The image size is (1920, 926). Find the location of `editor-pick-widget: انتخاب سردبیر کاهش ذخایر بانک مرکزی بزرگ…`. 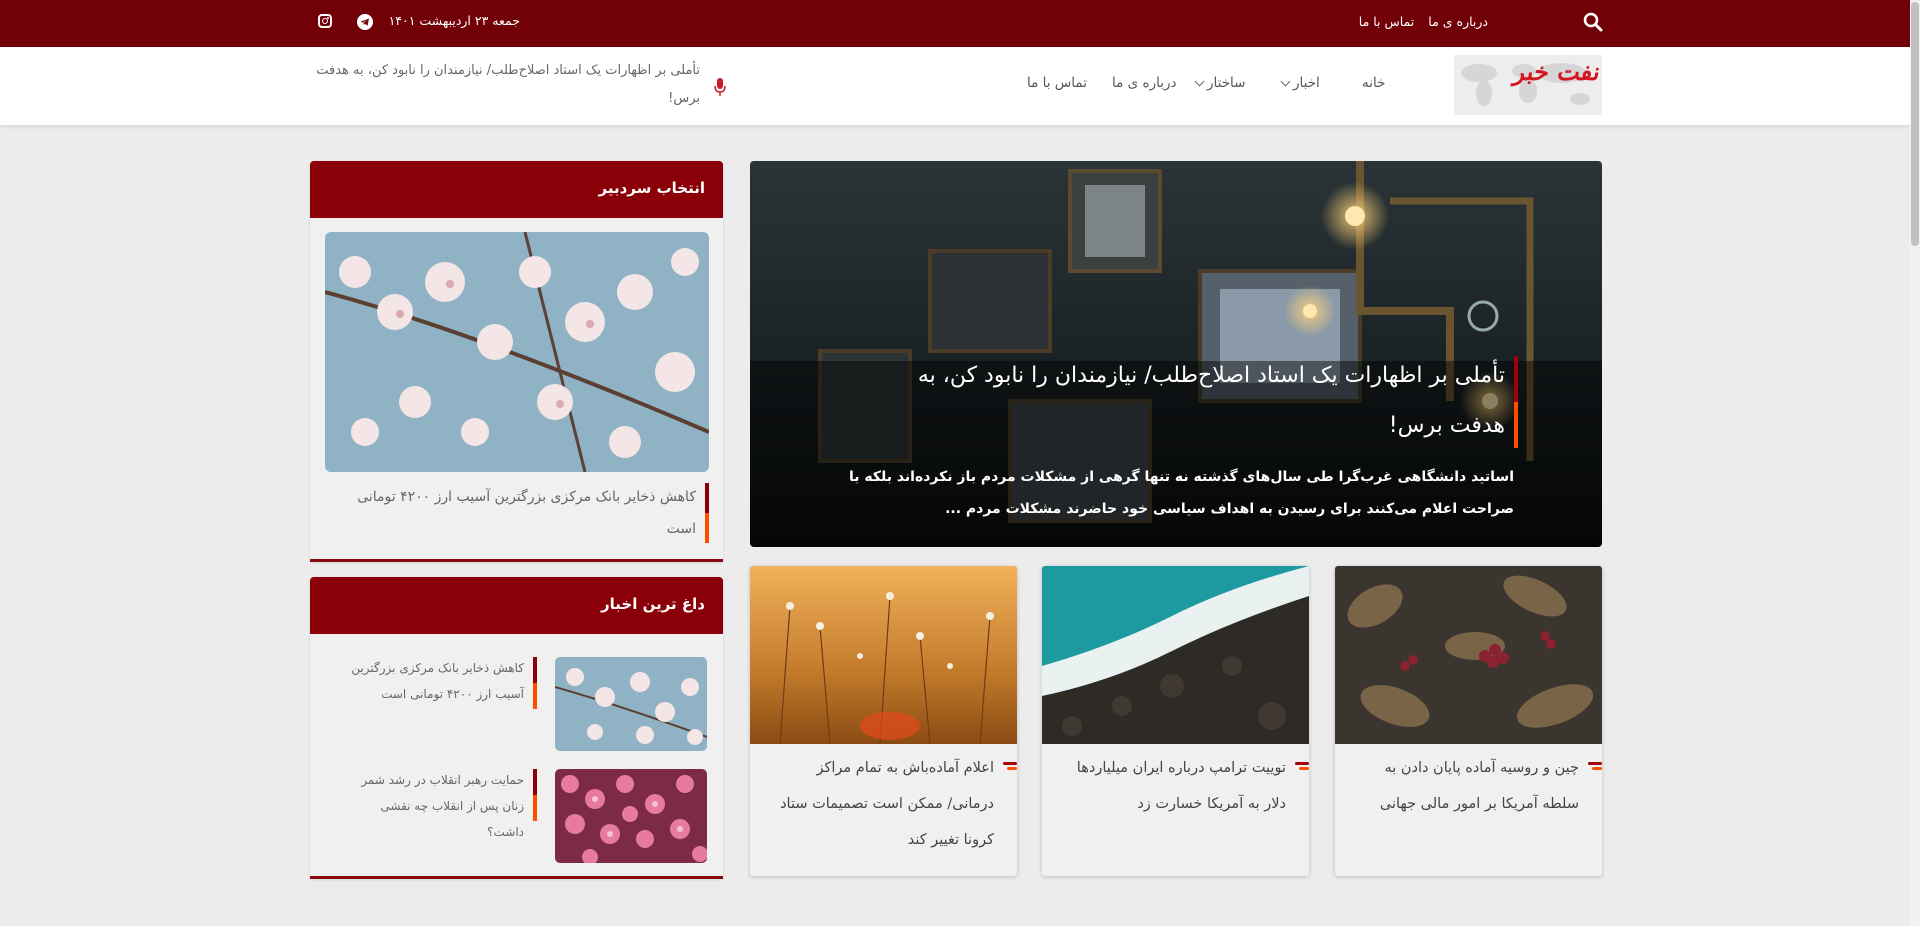

editor-pick-widget: انتخاب سردبیر کاهش ذخایر بانک مرکزی بزرگ… is located at coordinates (516, 361).